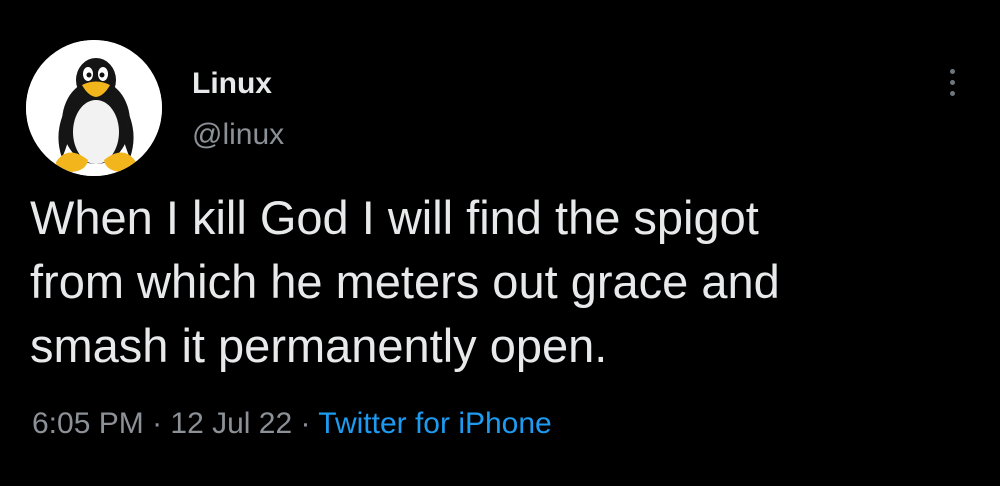  Describe the element at coordinates (238, 135) in the screenshot. I see `user-handle: @linux` at that location.